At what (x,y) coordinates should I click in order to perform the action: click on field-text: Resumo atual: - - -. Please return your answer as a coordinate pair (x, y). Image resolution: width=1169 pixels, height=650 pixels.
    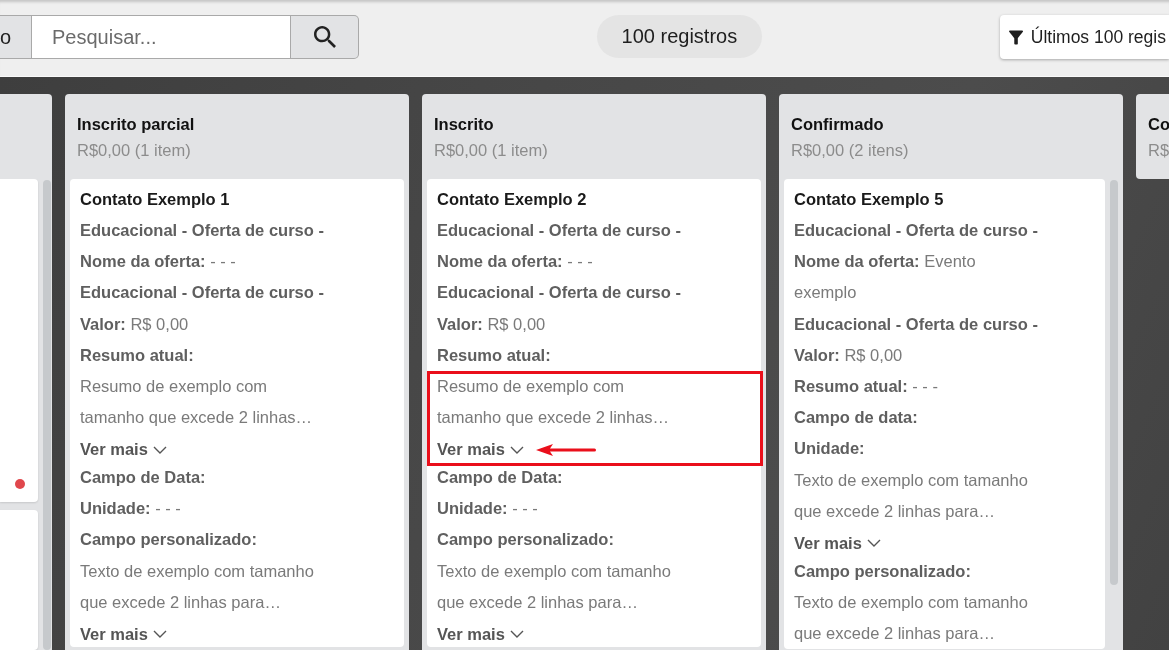
    Looking at the image, I should click on (866, 386).